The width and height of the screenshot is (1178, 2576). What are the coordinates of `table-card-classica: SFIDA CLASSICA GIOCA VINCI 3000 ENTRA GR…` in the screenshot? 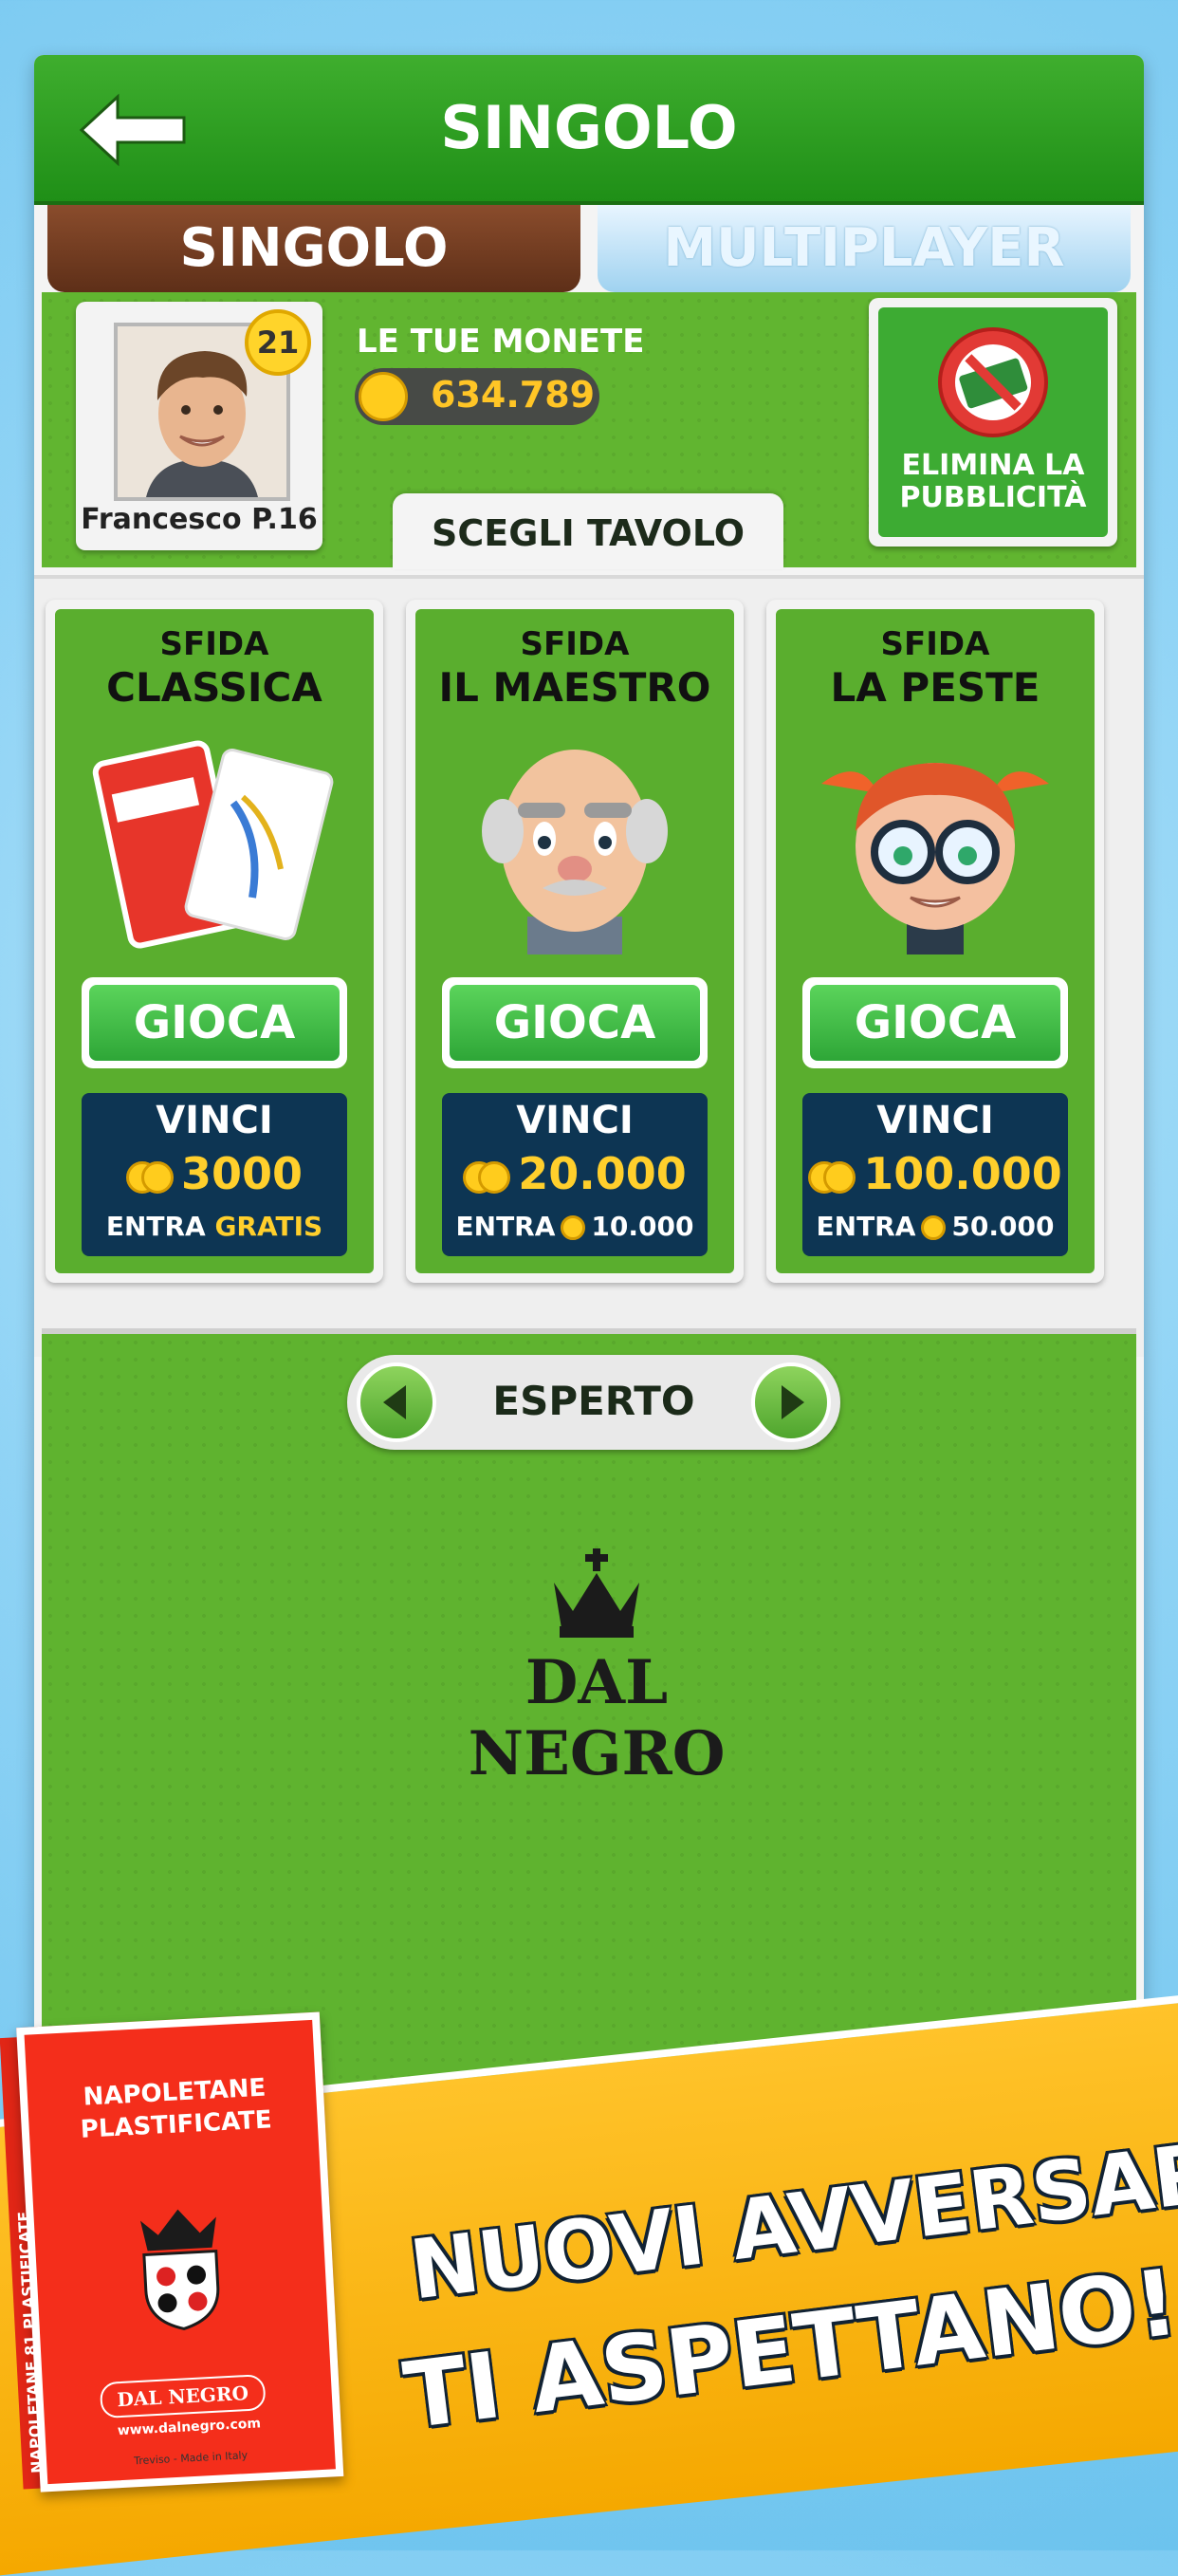 It's located at (214, 941).